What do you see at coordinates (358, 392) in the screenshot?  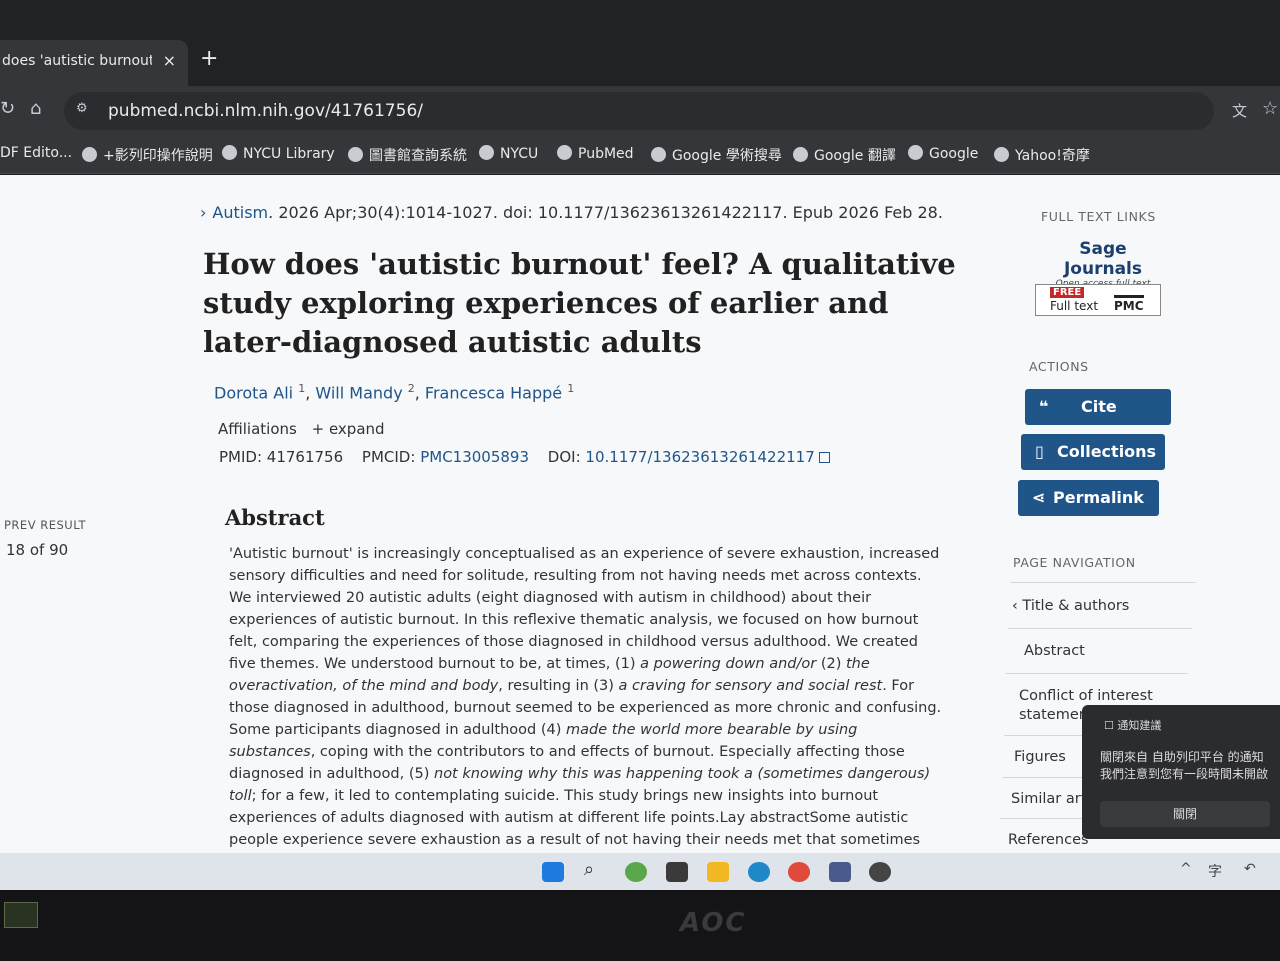 I see `author-link: Will Mandy` at bounding box center [358, 392].